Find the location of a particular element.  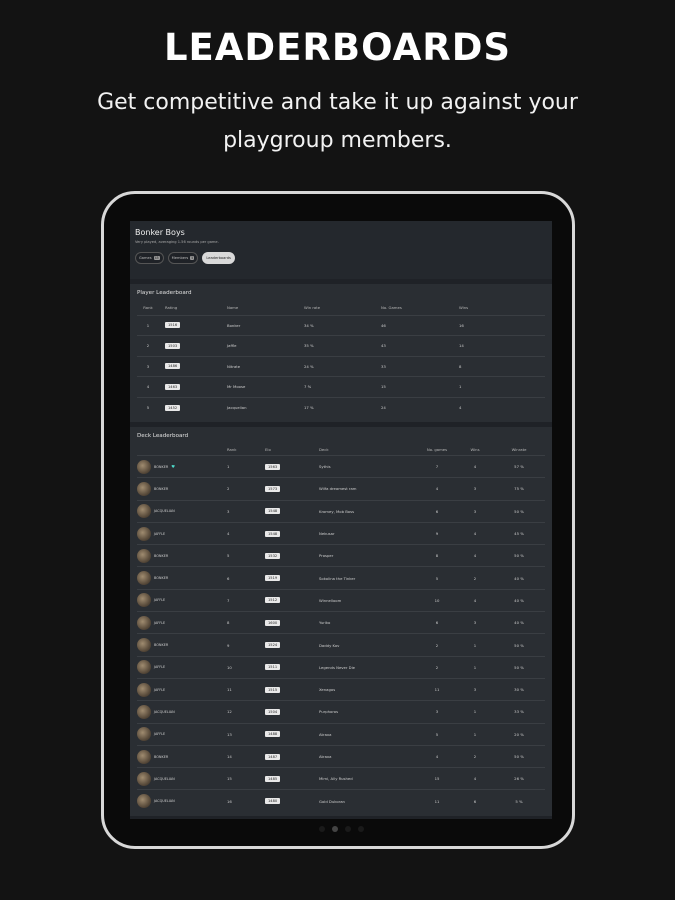

deck-row: JAFFLE 8 1600 Yuriko 6 3 40 % is located at coordinates (341, 622).